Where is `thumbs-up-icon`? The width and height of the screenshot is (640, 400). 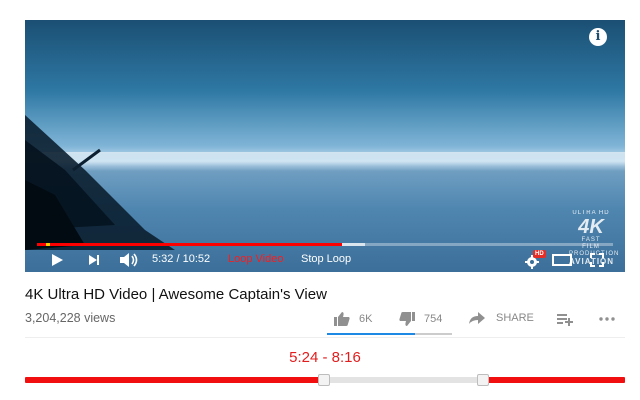
thumbs-up-icon is located at coordinates (342, 319).